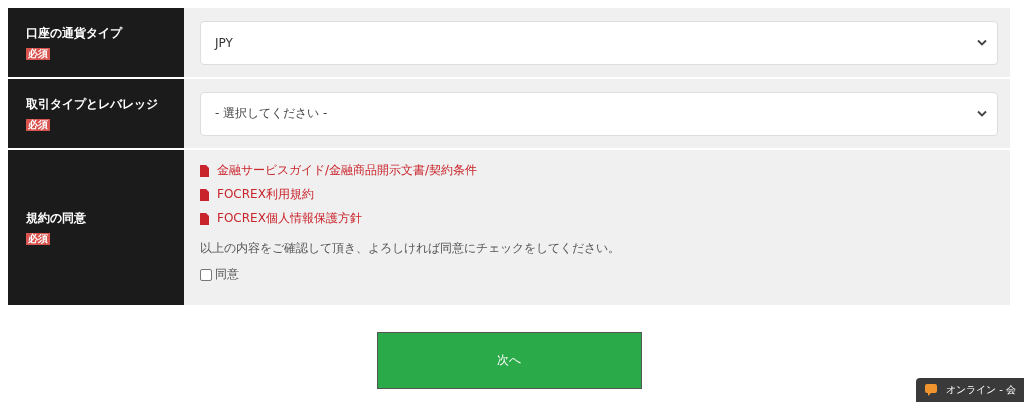 The width and height of the screenshot is (1024, 402). What do you see at coordinates (970, 390) in the screenshot?
I see `chat-widget: オンライン - 会` at bounding box center [970, 390].